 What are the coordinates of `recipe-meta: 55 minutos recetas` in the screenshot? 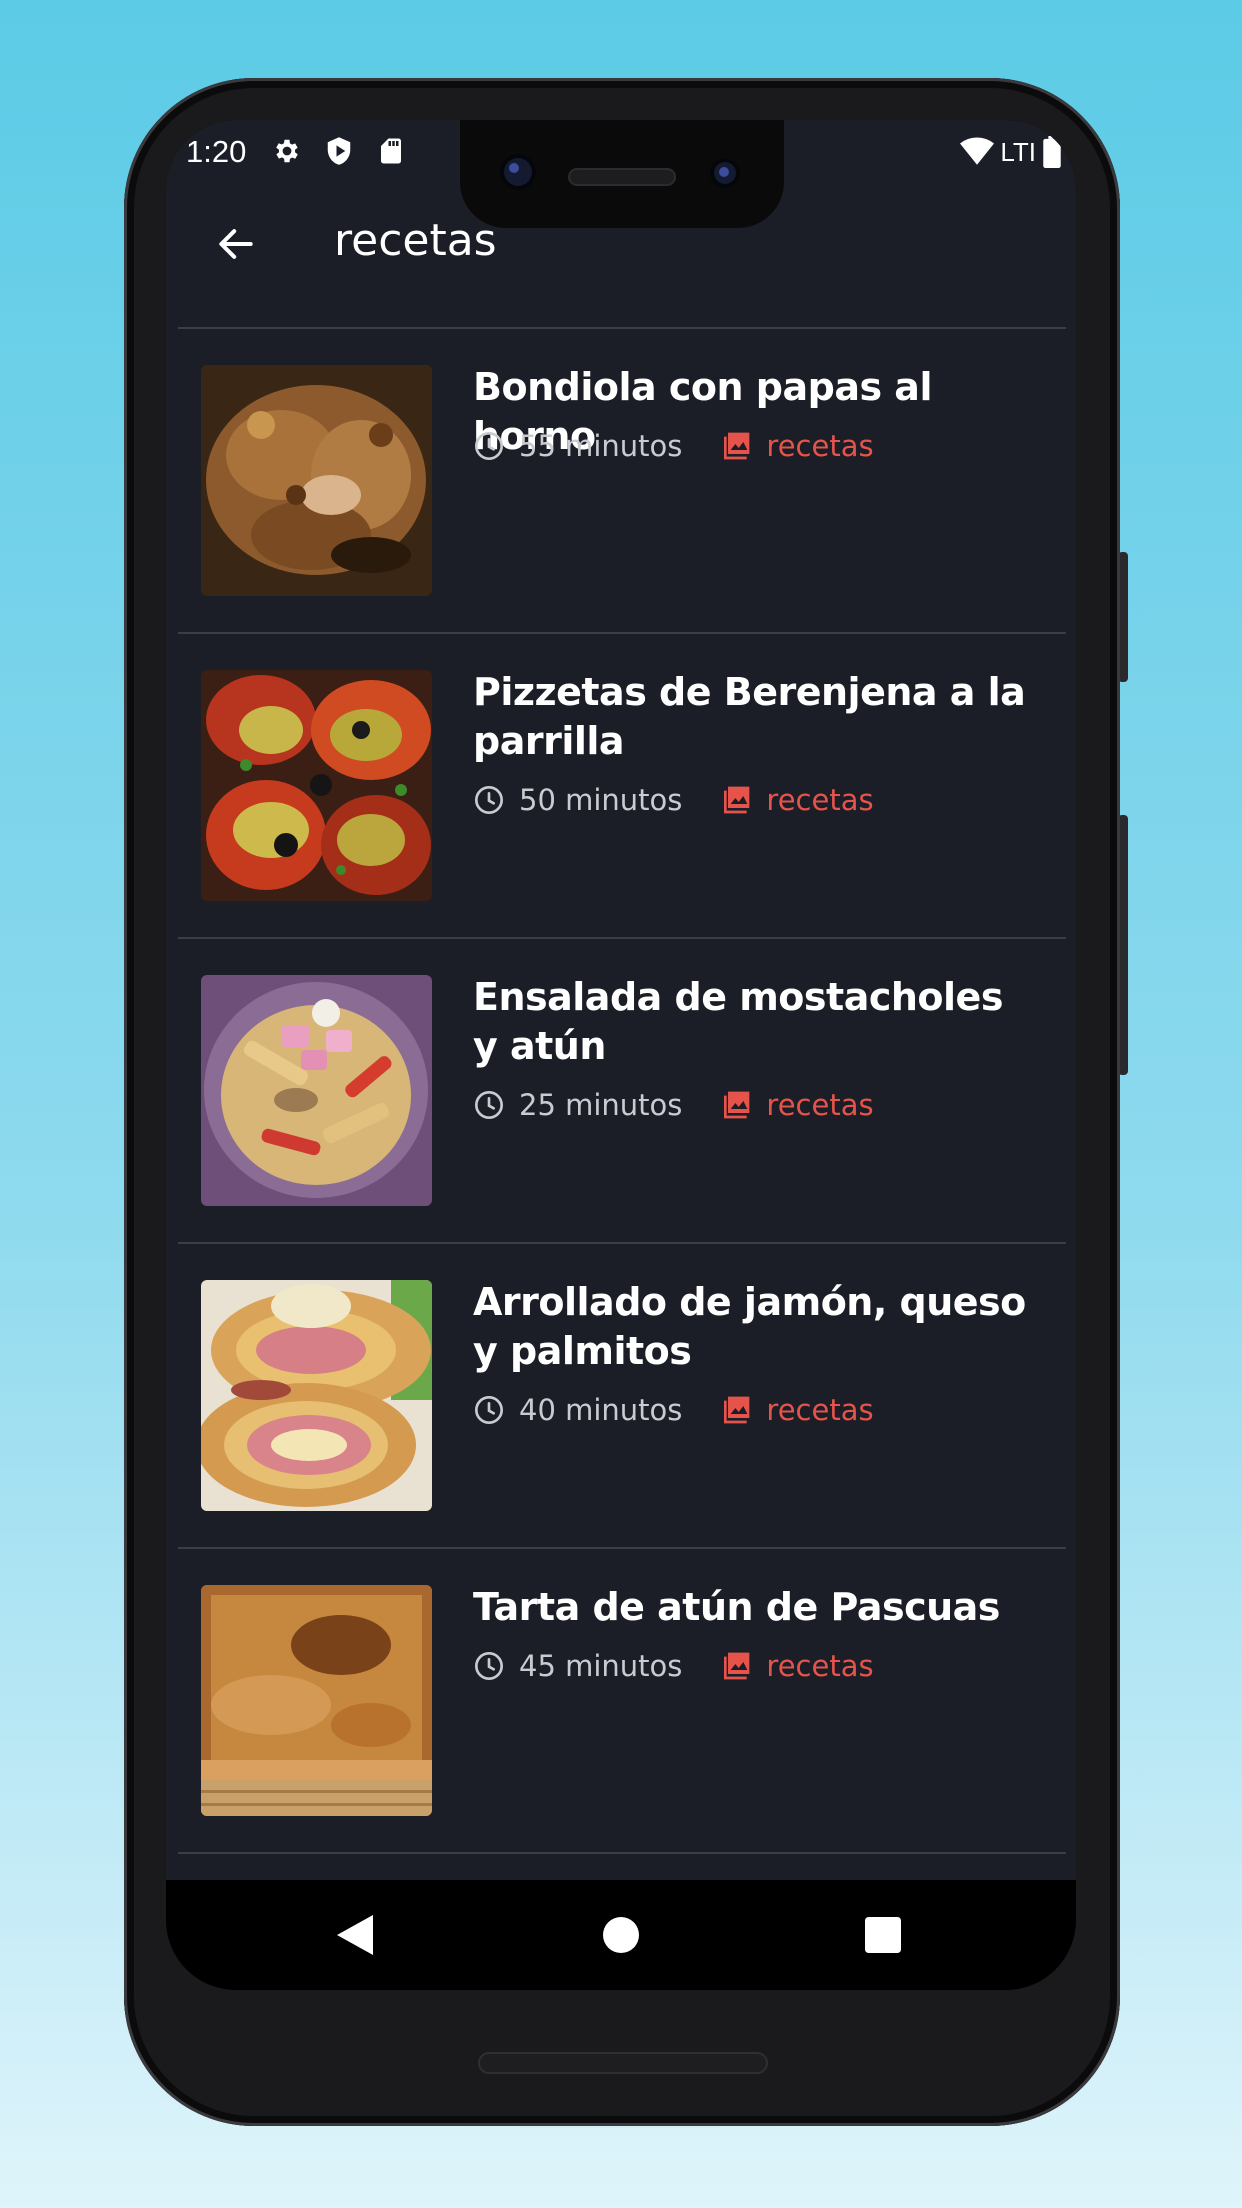 It's located at (673, 446).